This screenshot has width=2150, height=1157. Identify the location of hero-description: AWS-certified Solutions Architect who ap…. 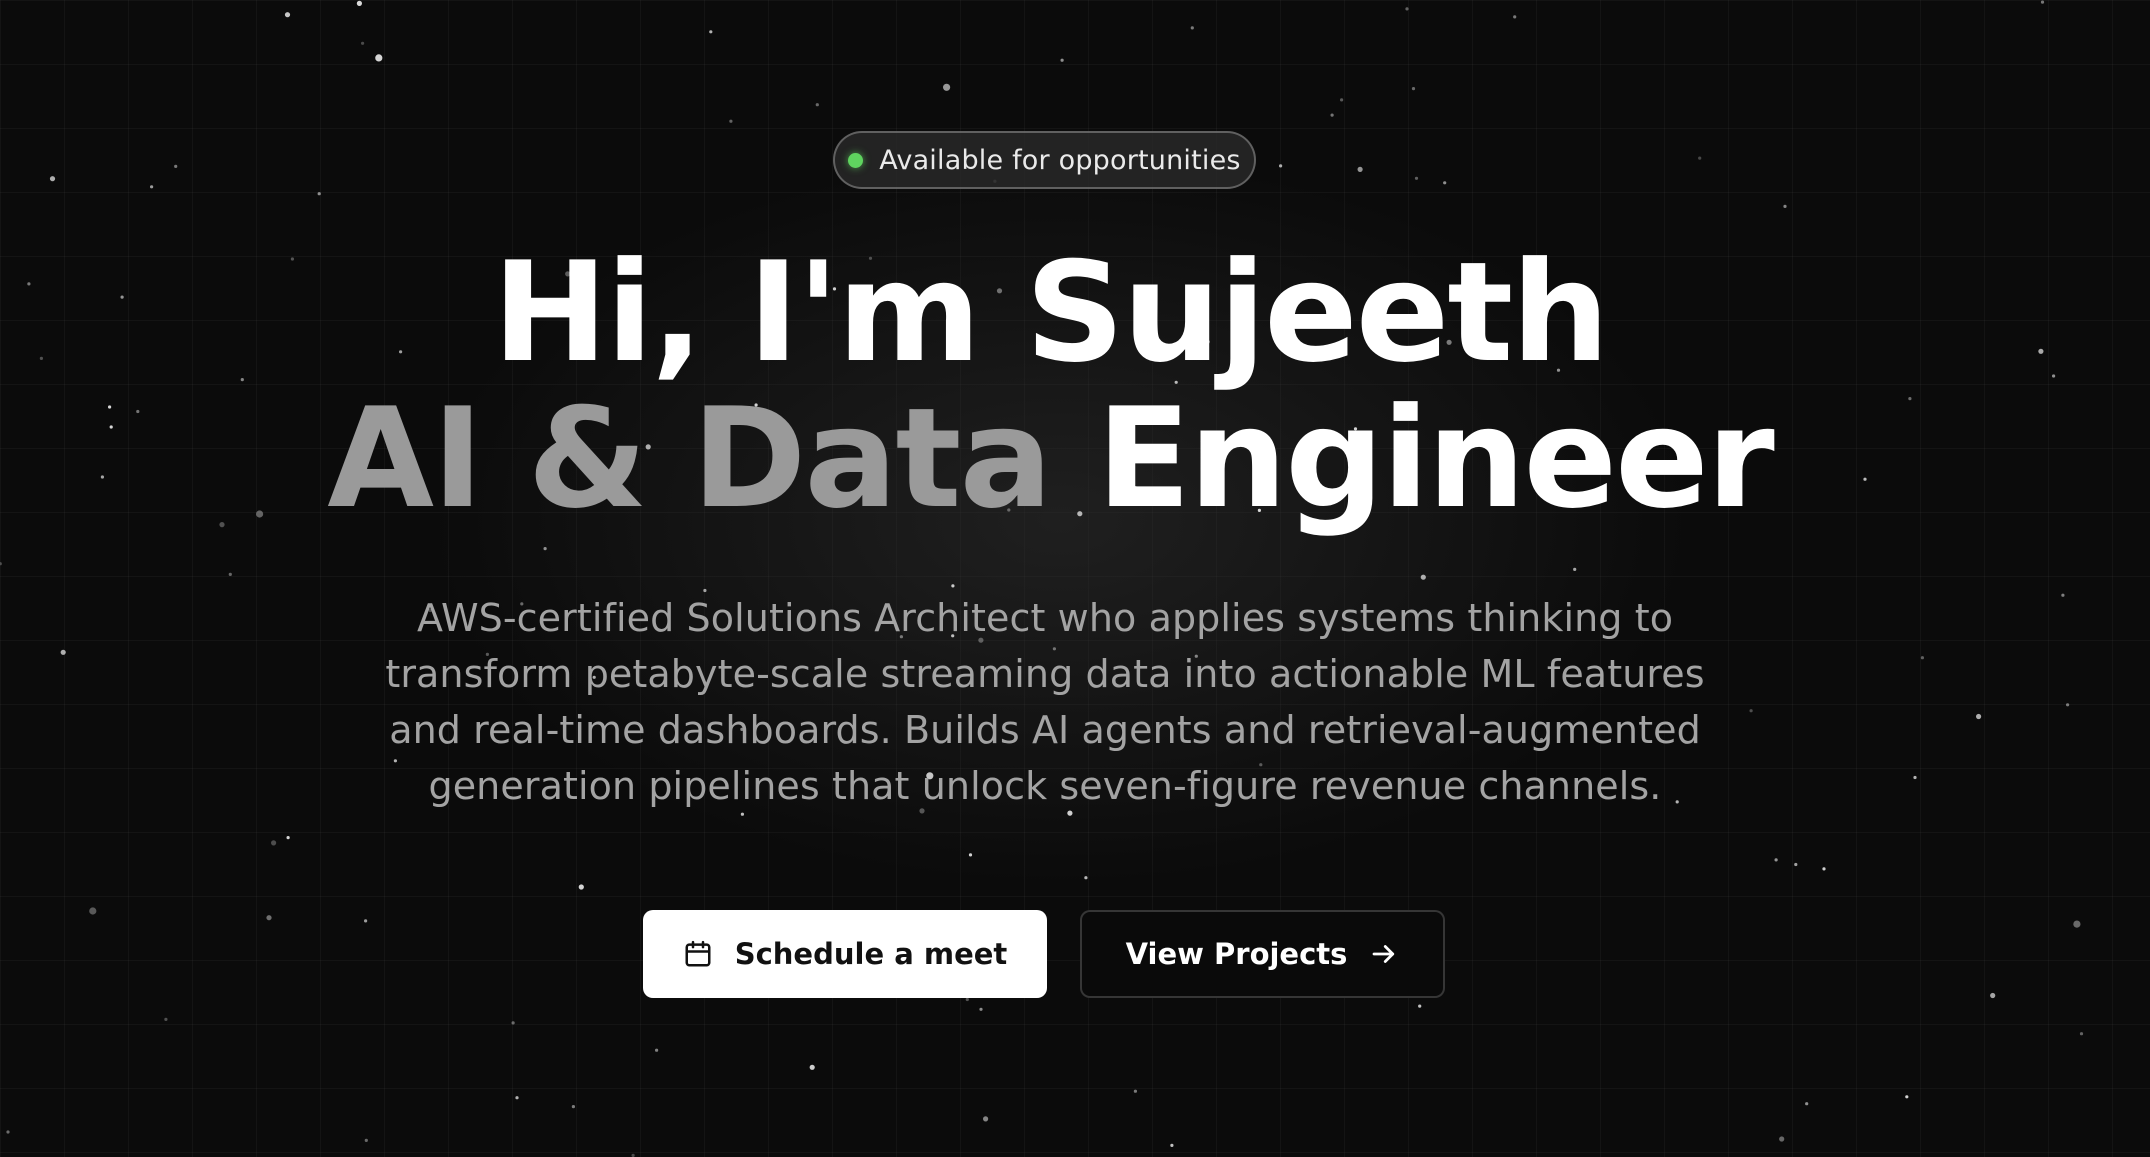
(1045, 702).